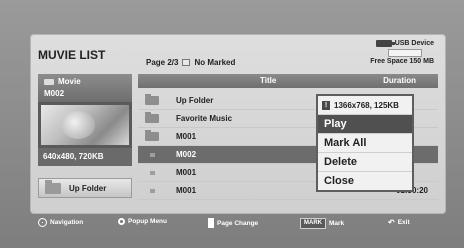 The width and height of the screenshot is (464, 248). What do you see at coordinates (204, 118) in the screenshot?
I see `list-item-label: Favorite Music` at bounding box center [204, 118].